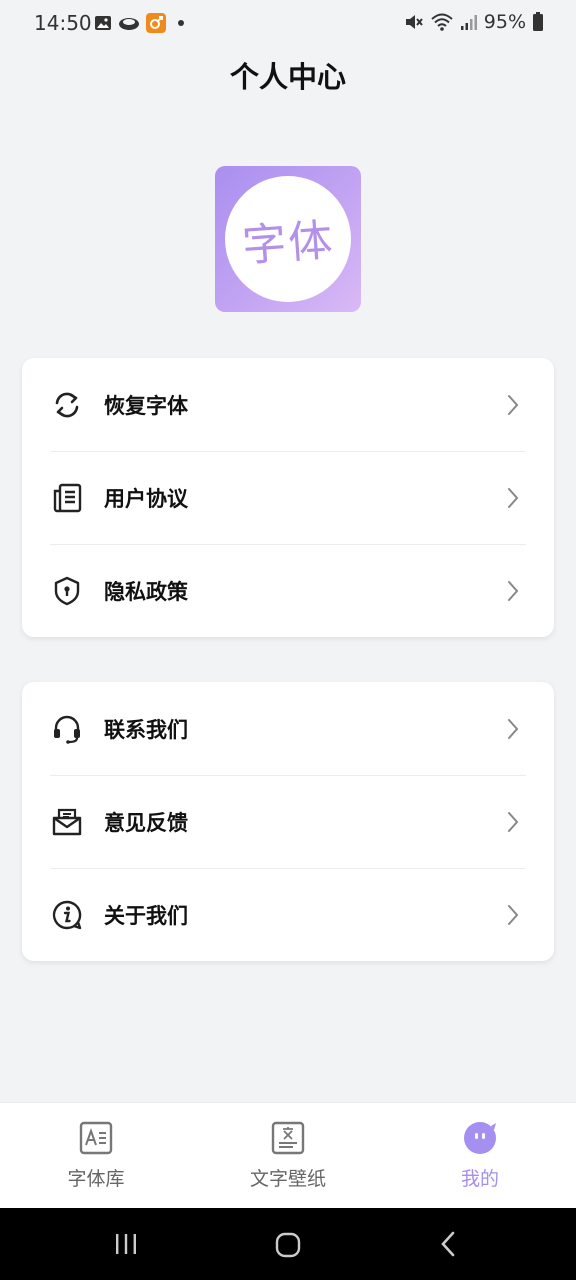  Describe the element at coordinates (287, 77) in the screenshot. I see `page-title: 个人中心` at that location.